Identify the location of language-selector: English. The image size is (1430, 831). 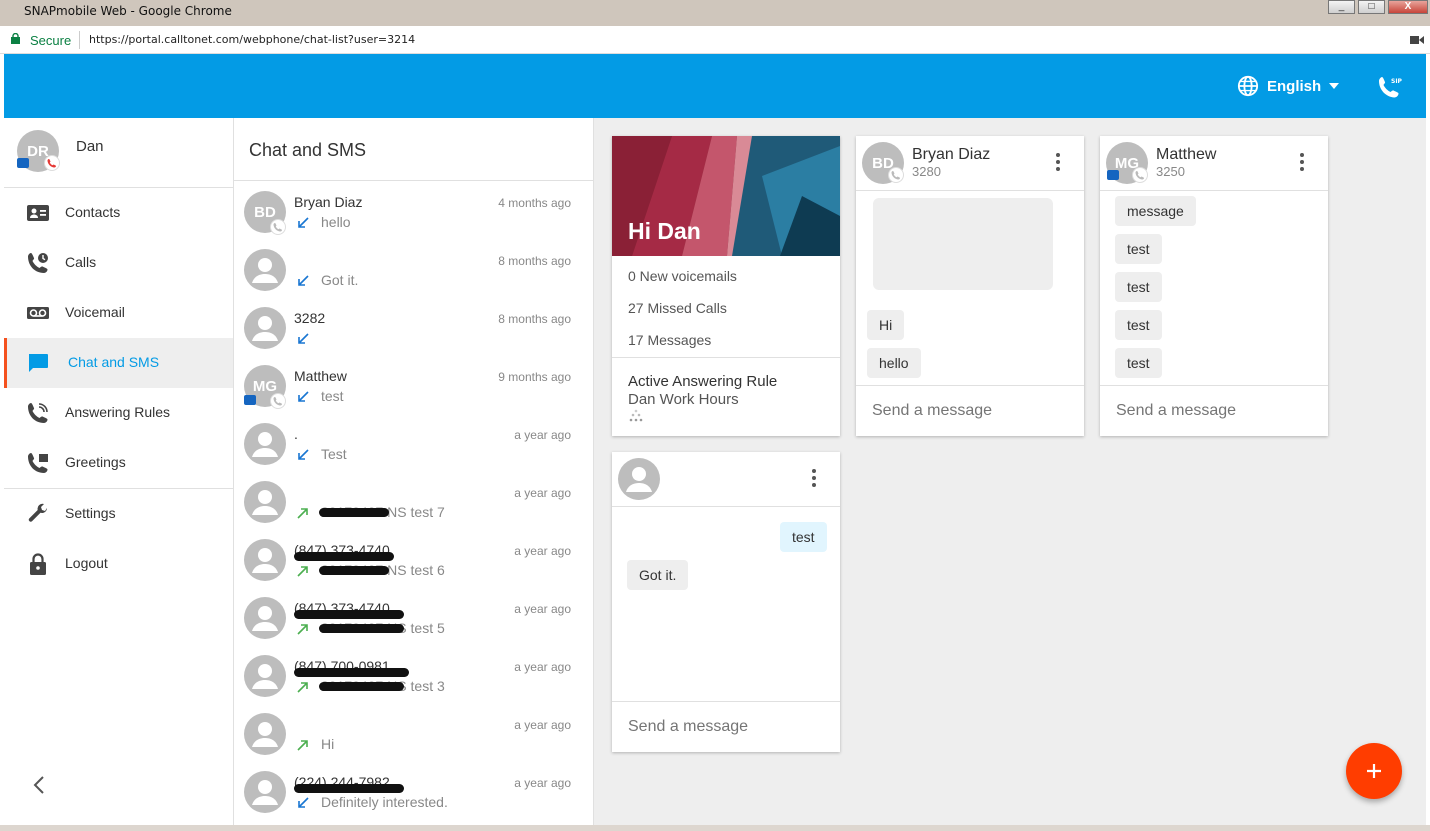
(1292, 86).